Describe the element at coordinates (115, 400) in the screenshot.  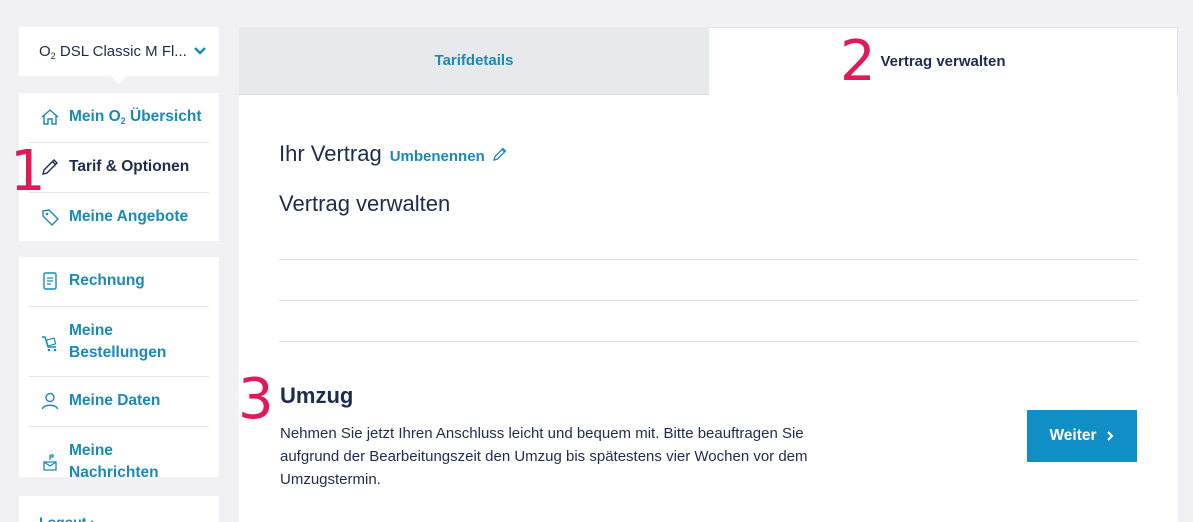
I see `sidebar-item-label: Meine Daten` at that location.